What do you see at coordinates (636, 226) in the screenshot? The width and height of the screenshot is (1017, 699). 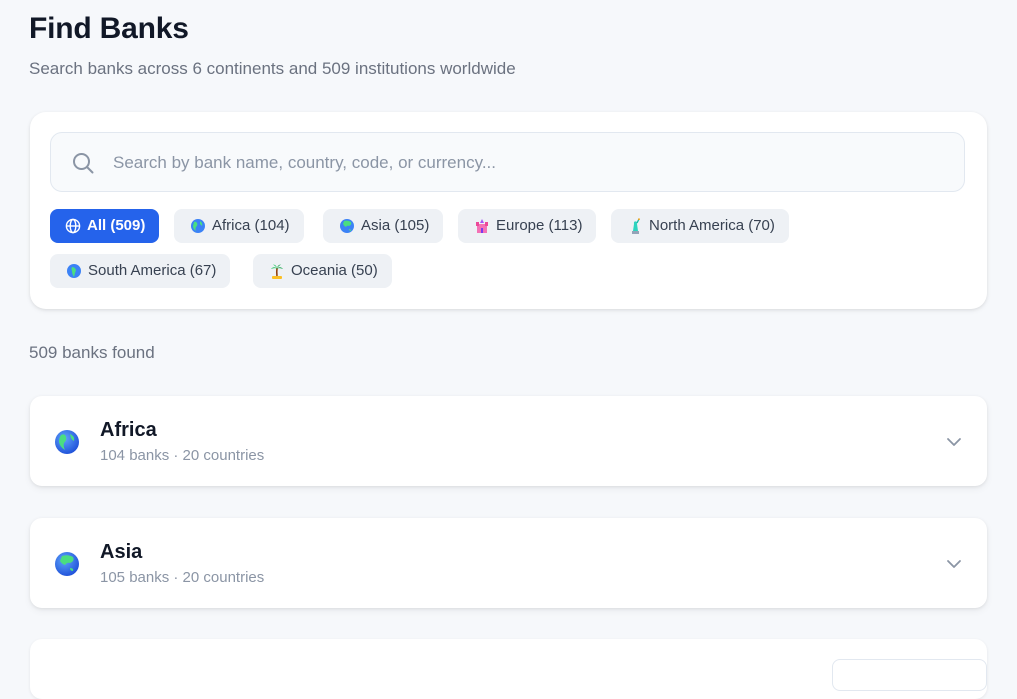 I see `statue-of-liberty-icon` at bounding box center [636, 226].